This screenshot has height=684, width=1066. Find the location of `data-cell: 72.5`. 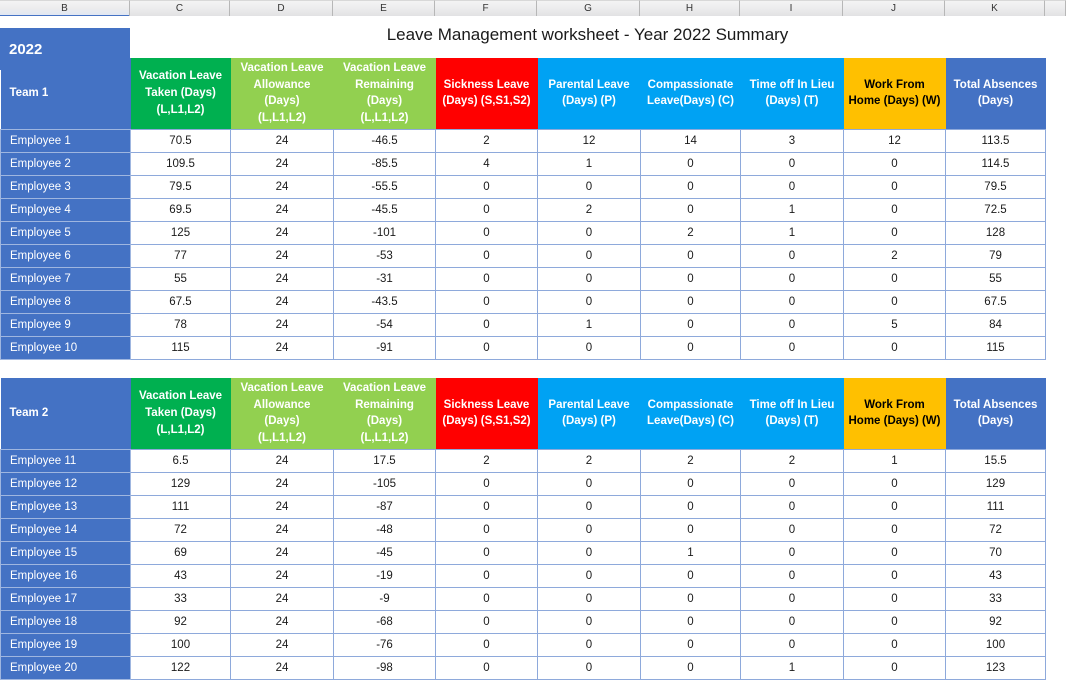

data-cell: 72.5 is located at coordinates (995, 209).